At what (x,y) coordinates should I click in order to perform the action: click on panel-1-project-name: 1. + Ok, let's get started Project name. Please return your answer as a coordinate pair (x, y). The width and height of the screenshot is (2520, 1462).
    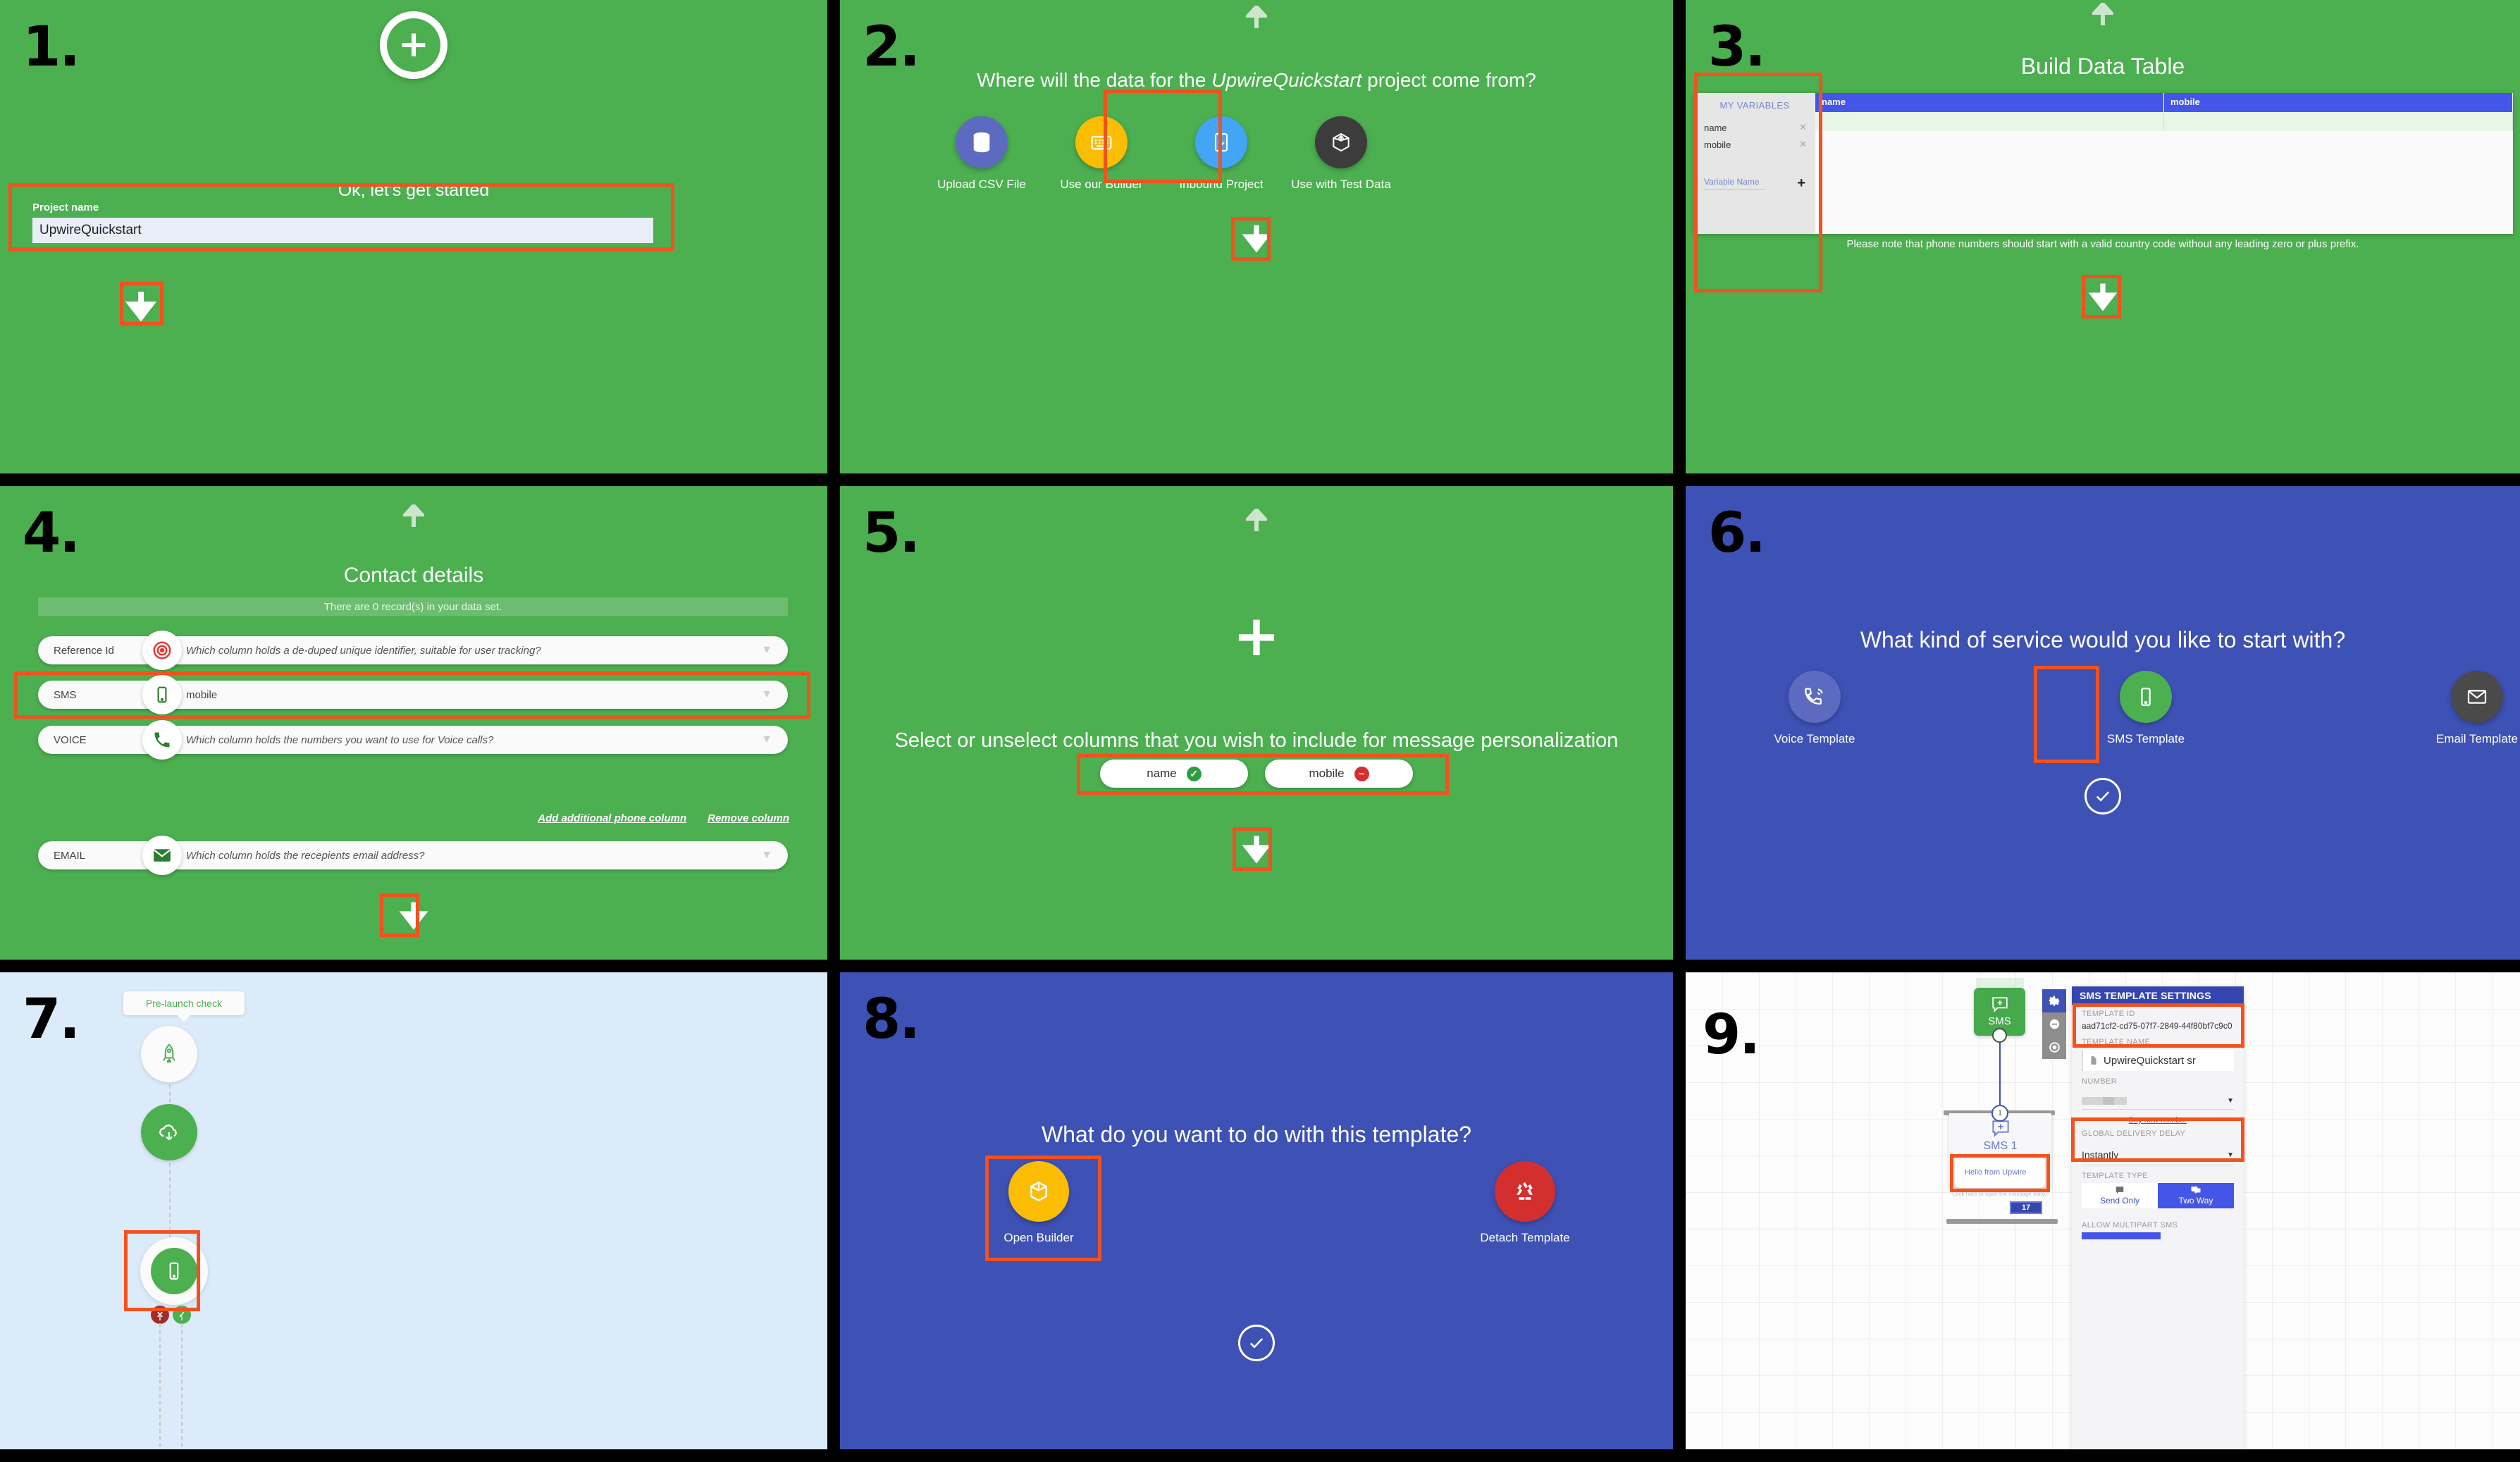
    Looking at the image, I should click on (414, 236).